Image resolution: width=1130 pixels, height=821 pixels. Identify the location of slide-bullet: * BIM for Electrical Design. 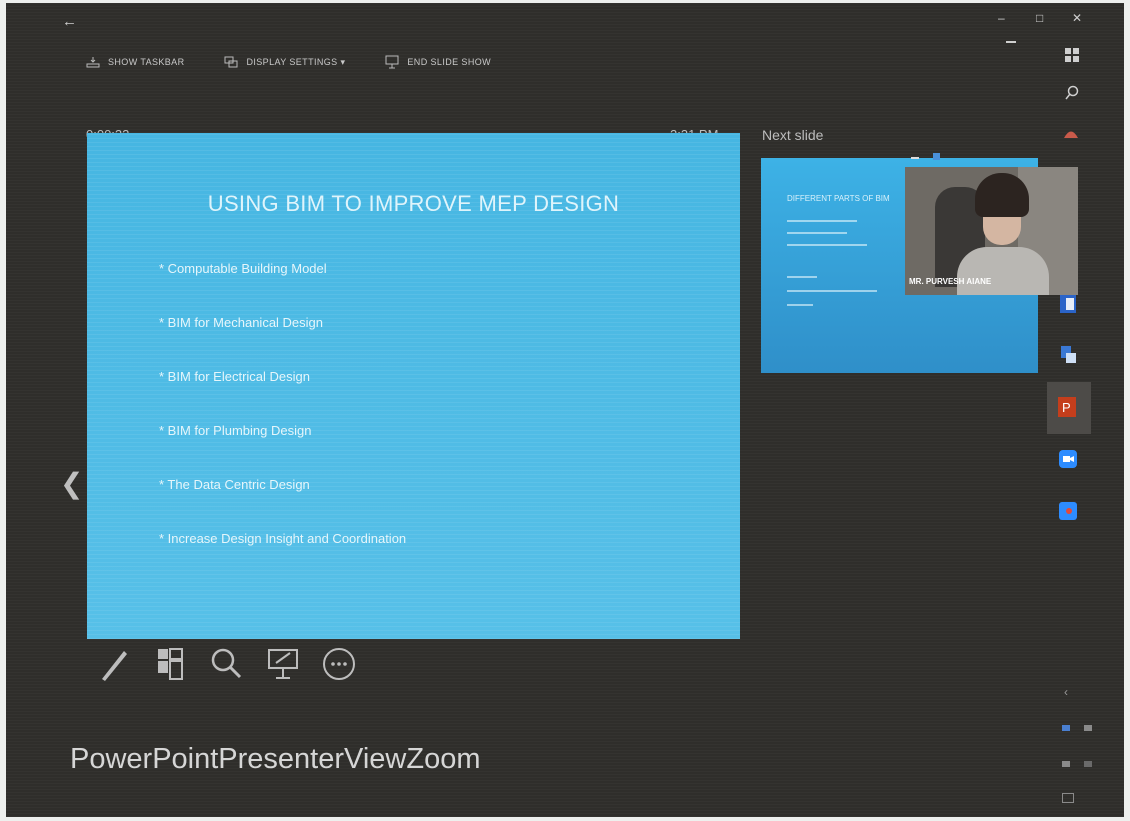
(234, 376).